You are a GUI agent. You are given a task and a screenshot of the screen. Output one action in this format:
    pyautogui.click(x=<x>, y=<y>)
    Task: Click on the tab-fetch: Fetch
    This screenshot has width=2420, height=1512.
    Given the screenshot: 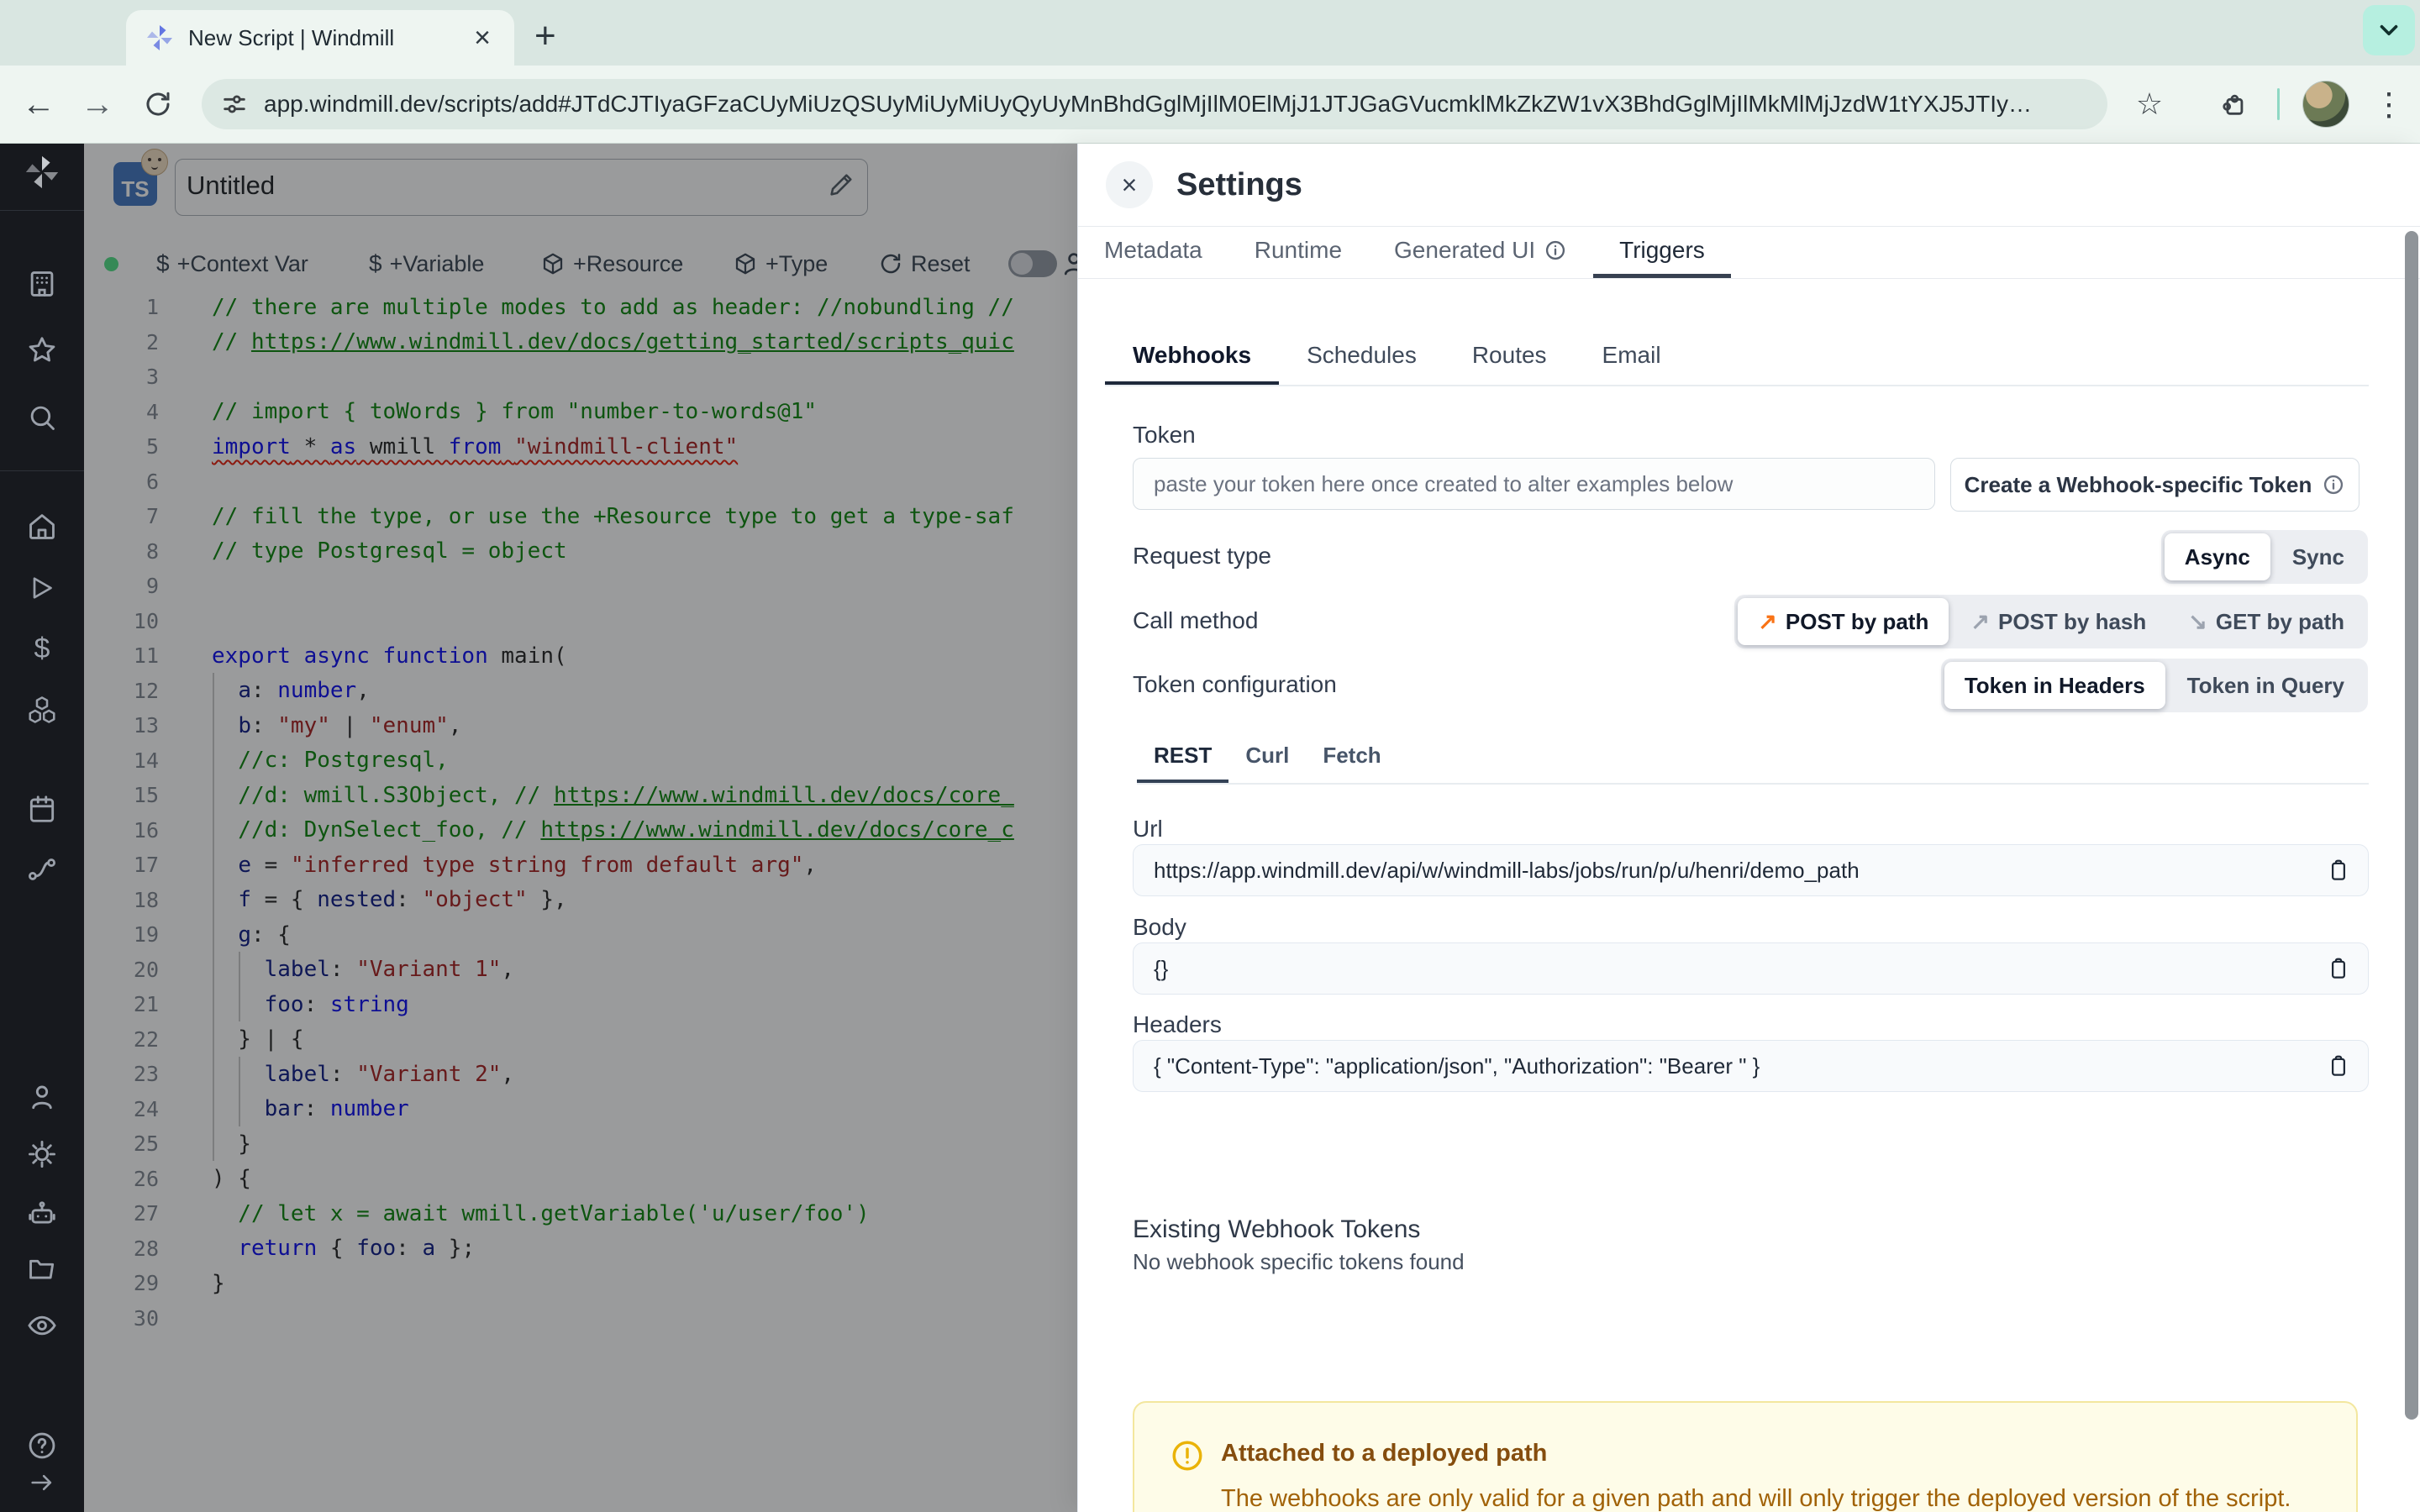 What is the action you would take?
    pyautogui.click(x=1351, y=757)
    